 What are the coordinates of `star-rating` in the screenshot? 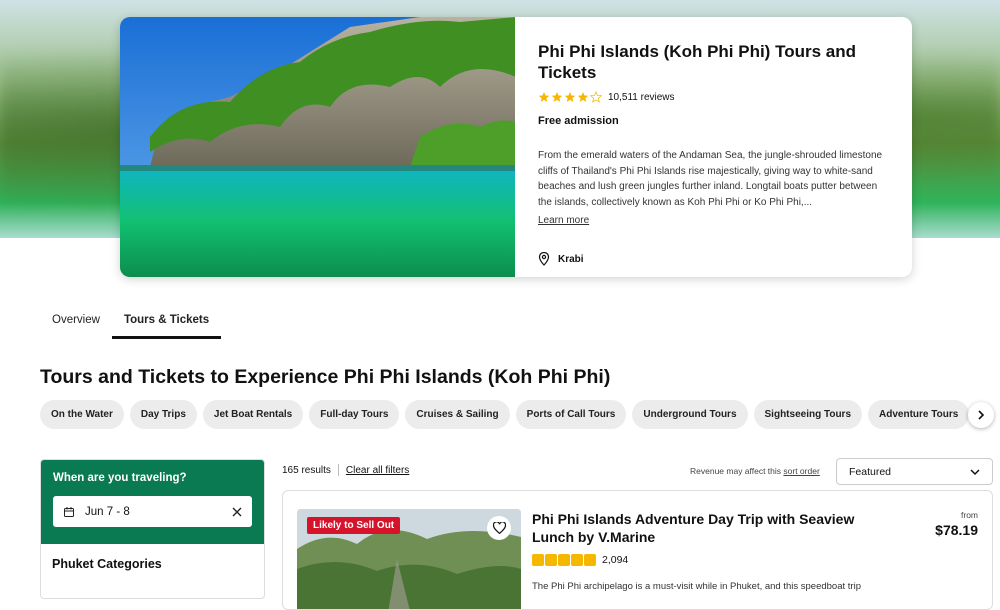 It's located at (570, 97).